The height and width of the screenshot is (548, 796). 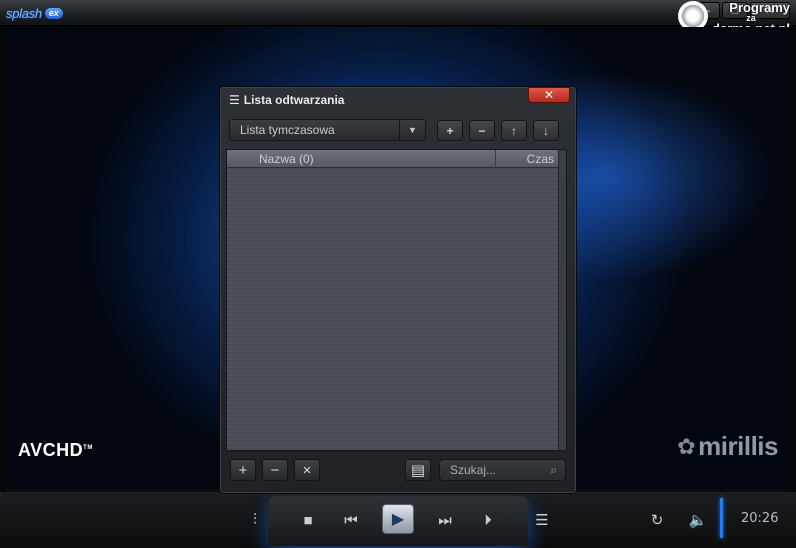 I want to click on new-playlist-button: +, so click(x=450, y=130).